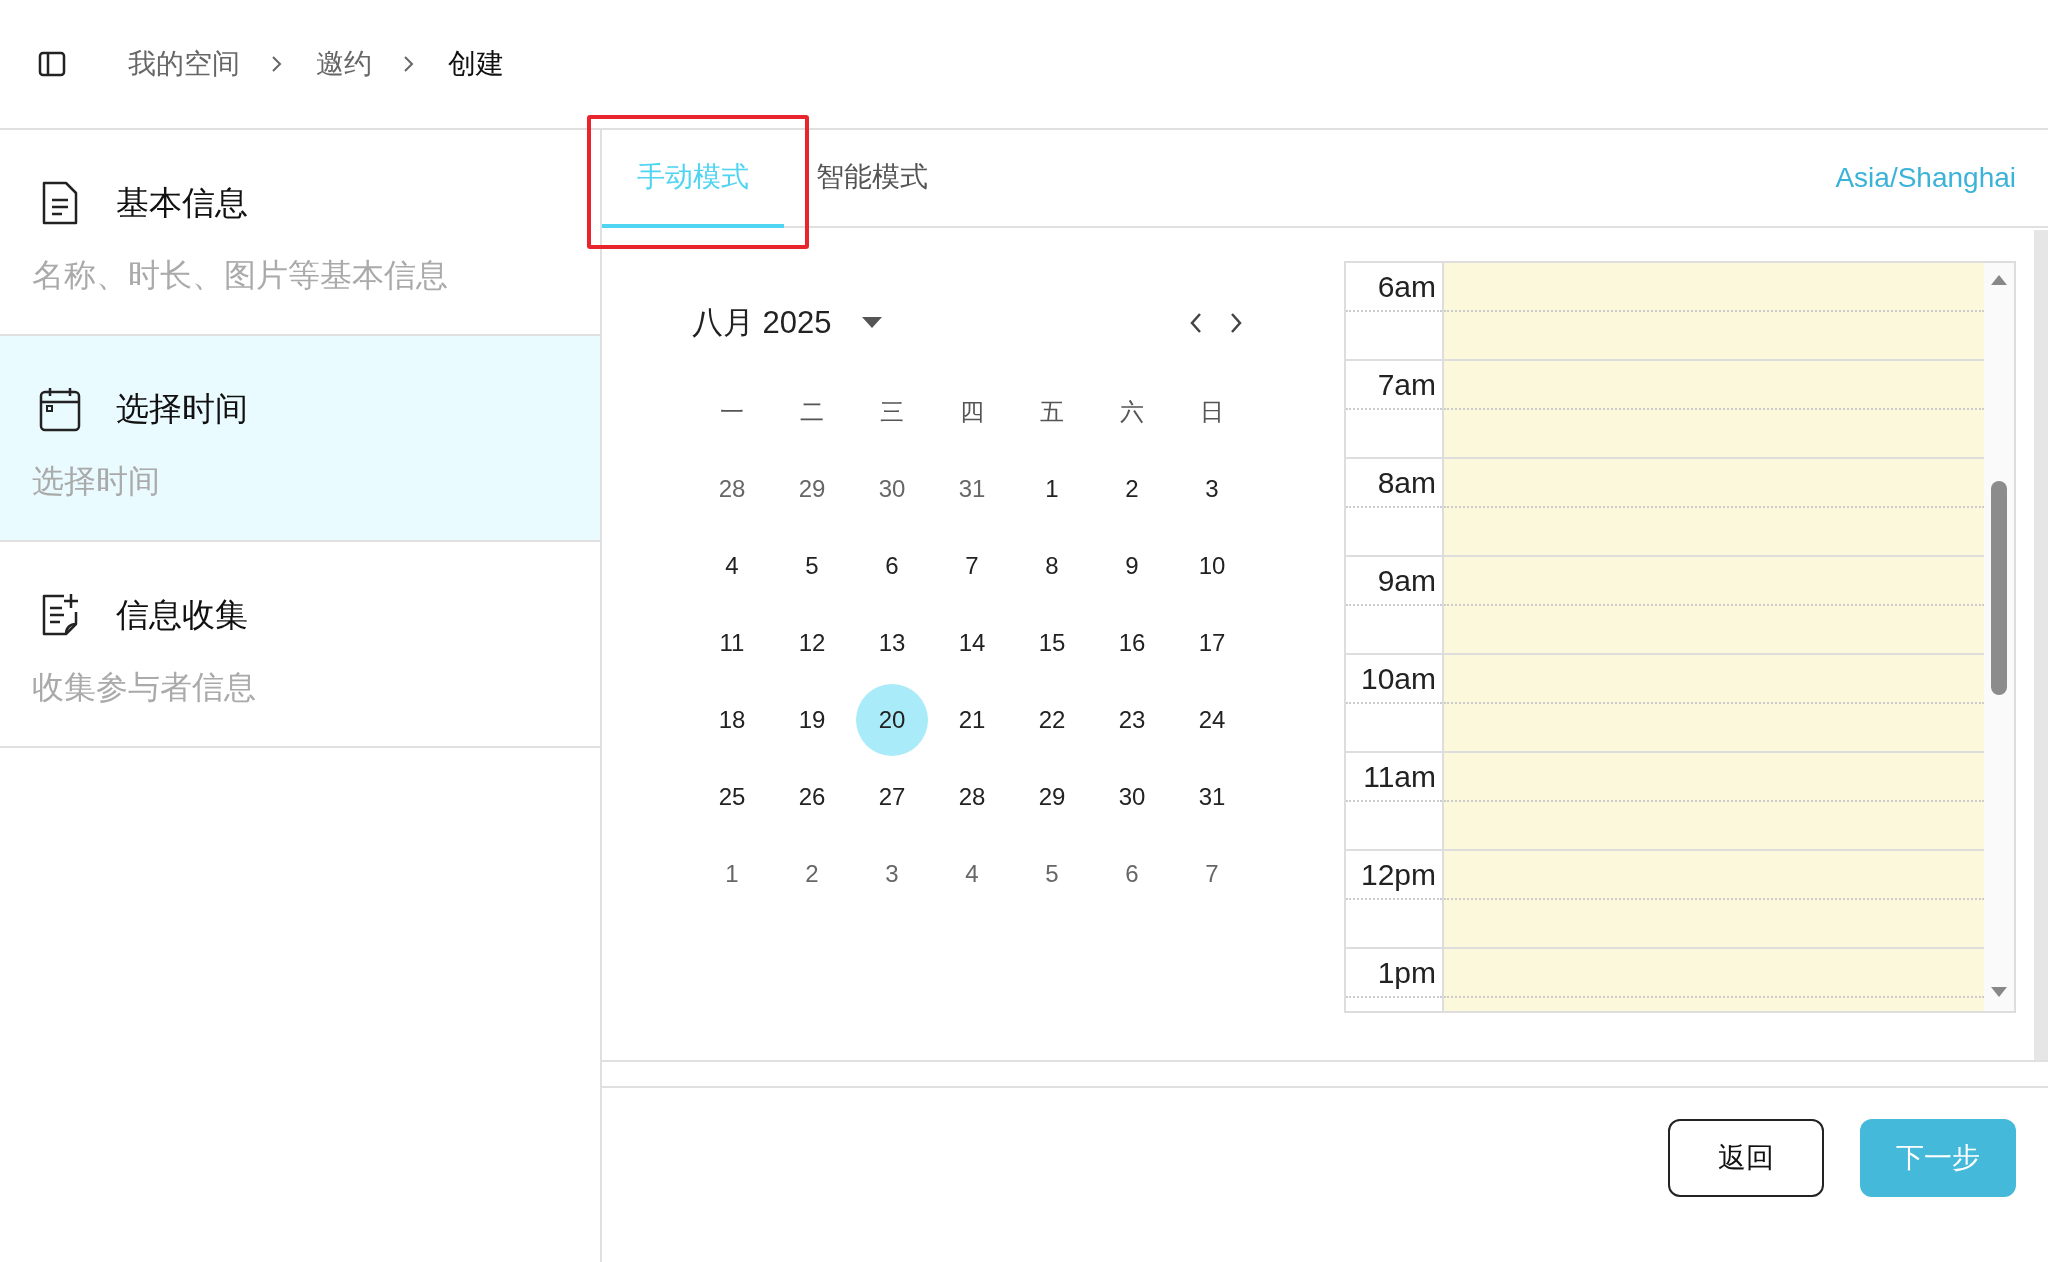 The width and height of the screenshot is (2048, 1262). Describe the element at coordinates (732, 796) in the screenshot. I see `calendar-day: 25` at that location.